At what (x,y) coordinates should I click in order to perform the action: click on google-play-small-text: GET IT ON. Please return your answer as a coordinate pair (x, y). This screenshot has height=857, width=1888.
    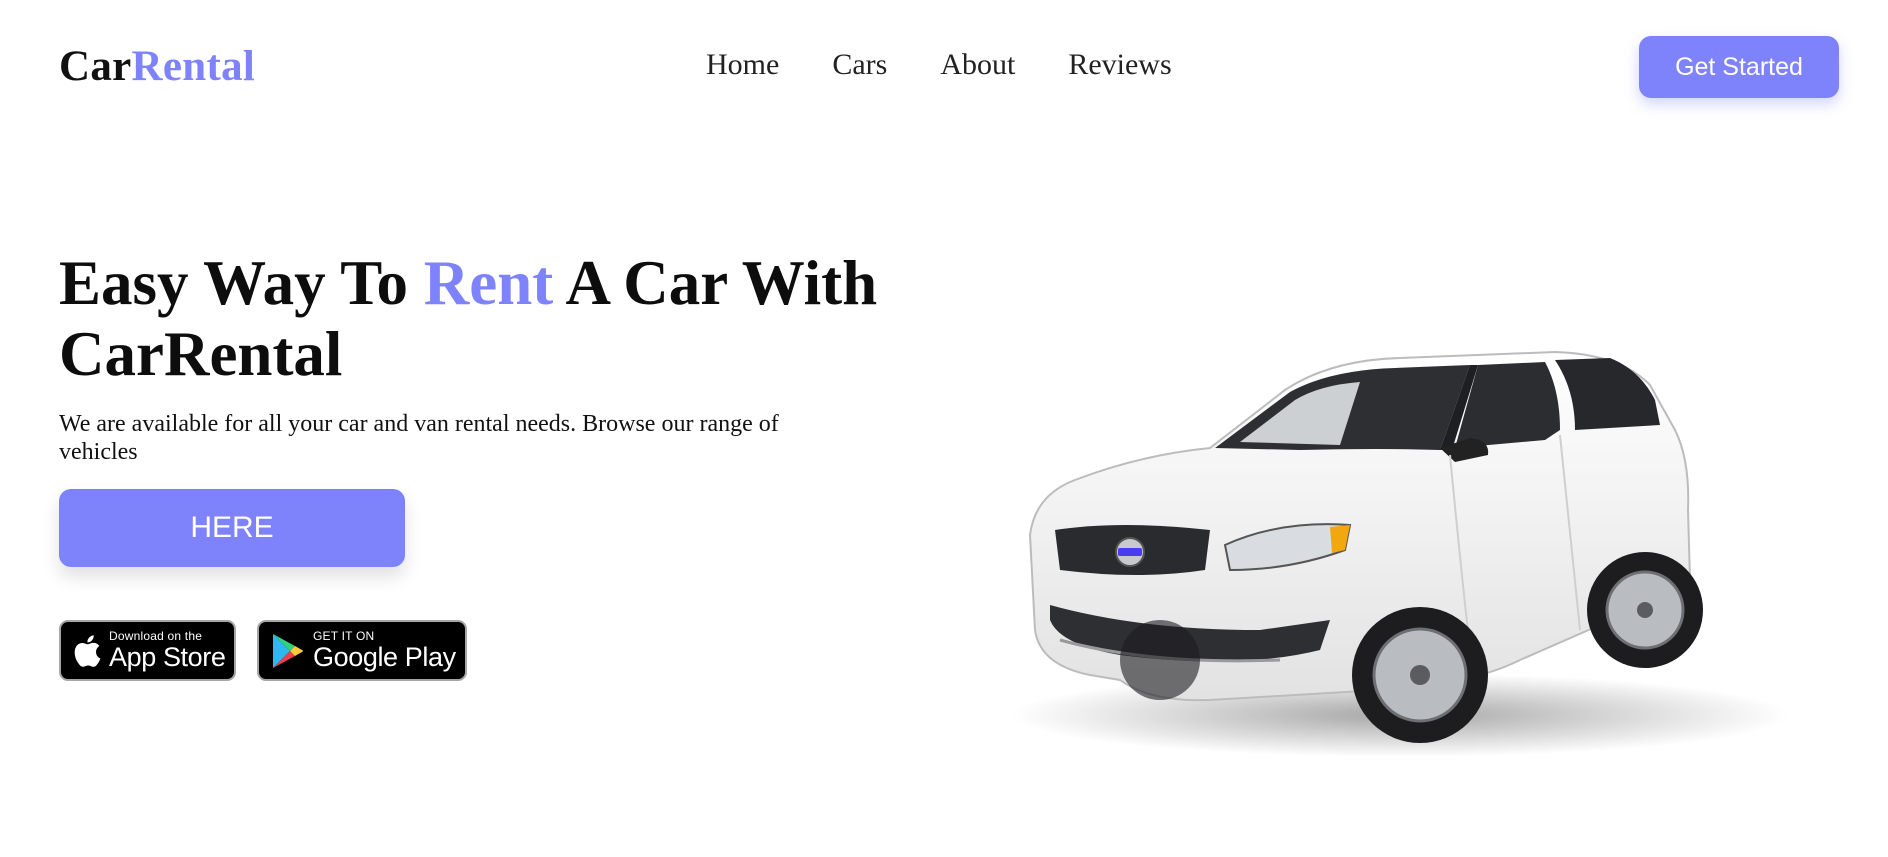
    Looking at the image, I should click on (344, 636).